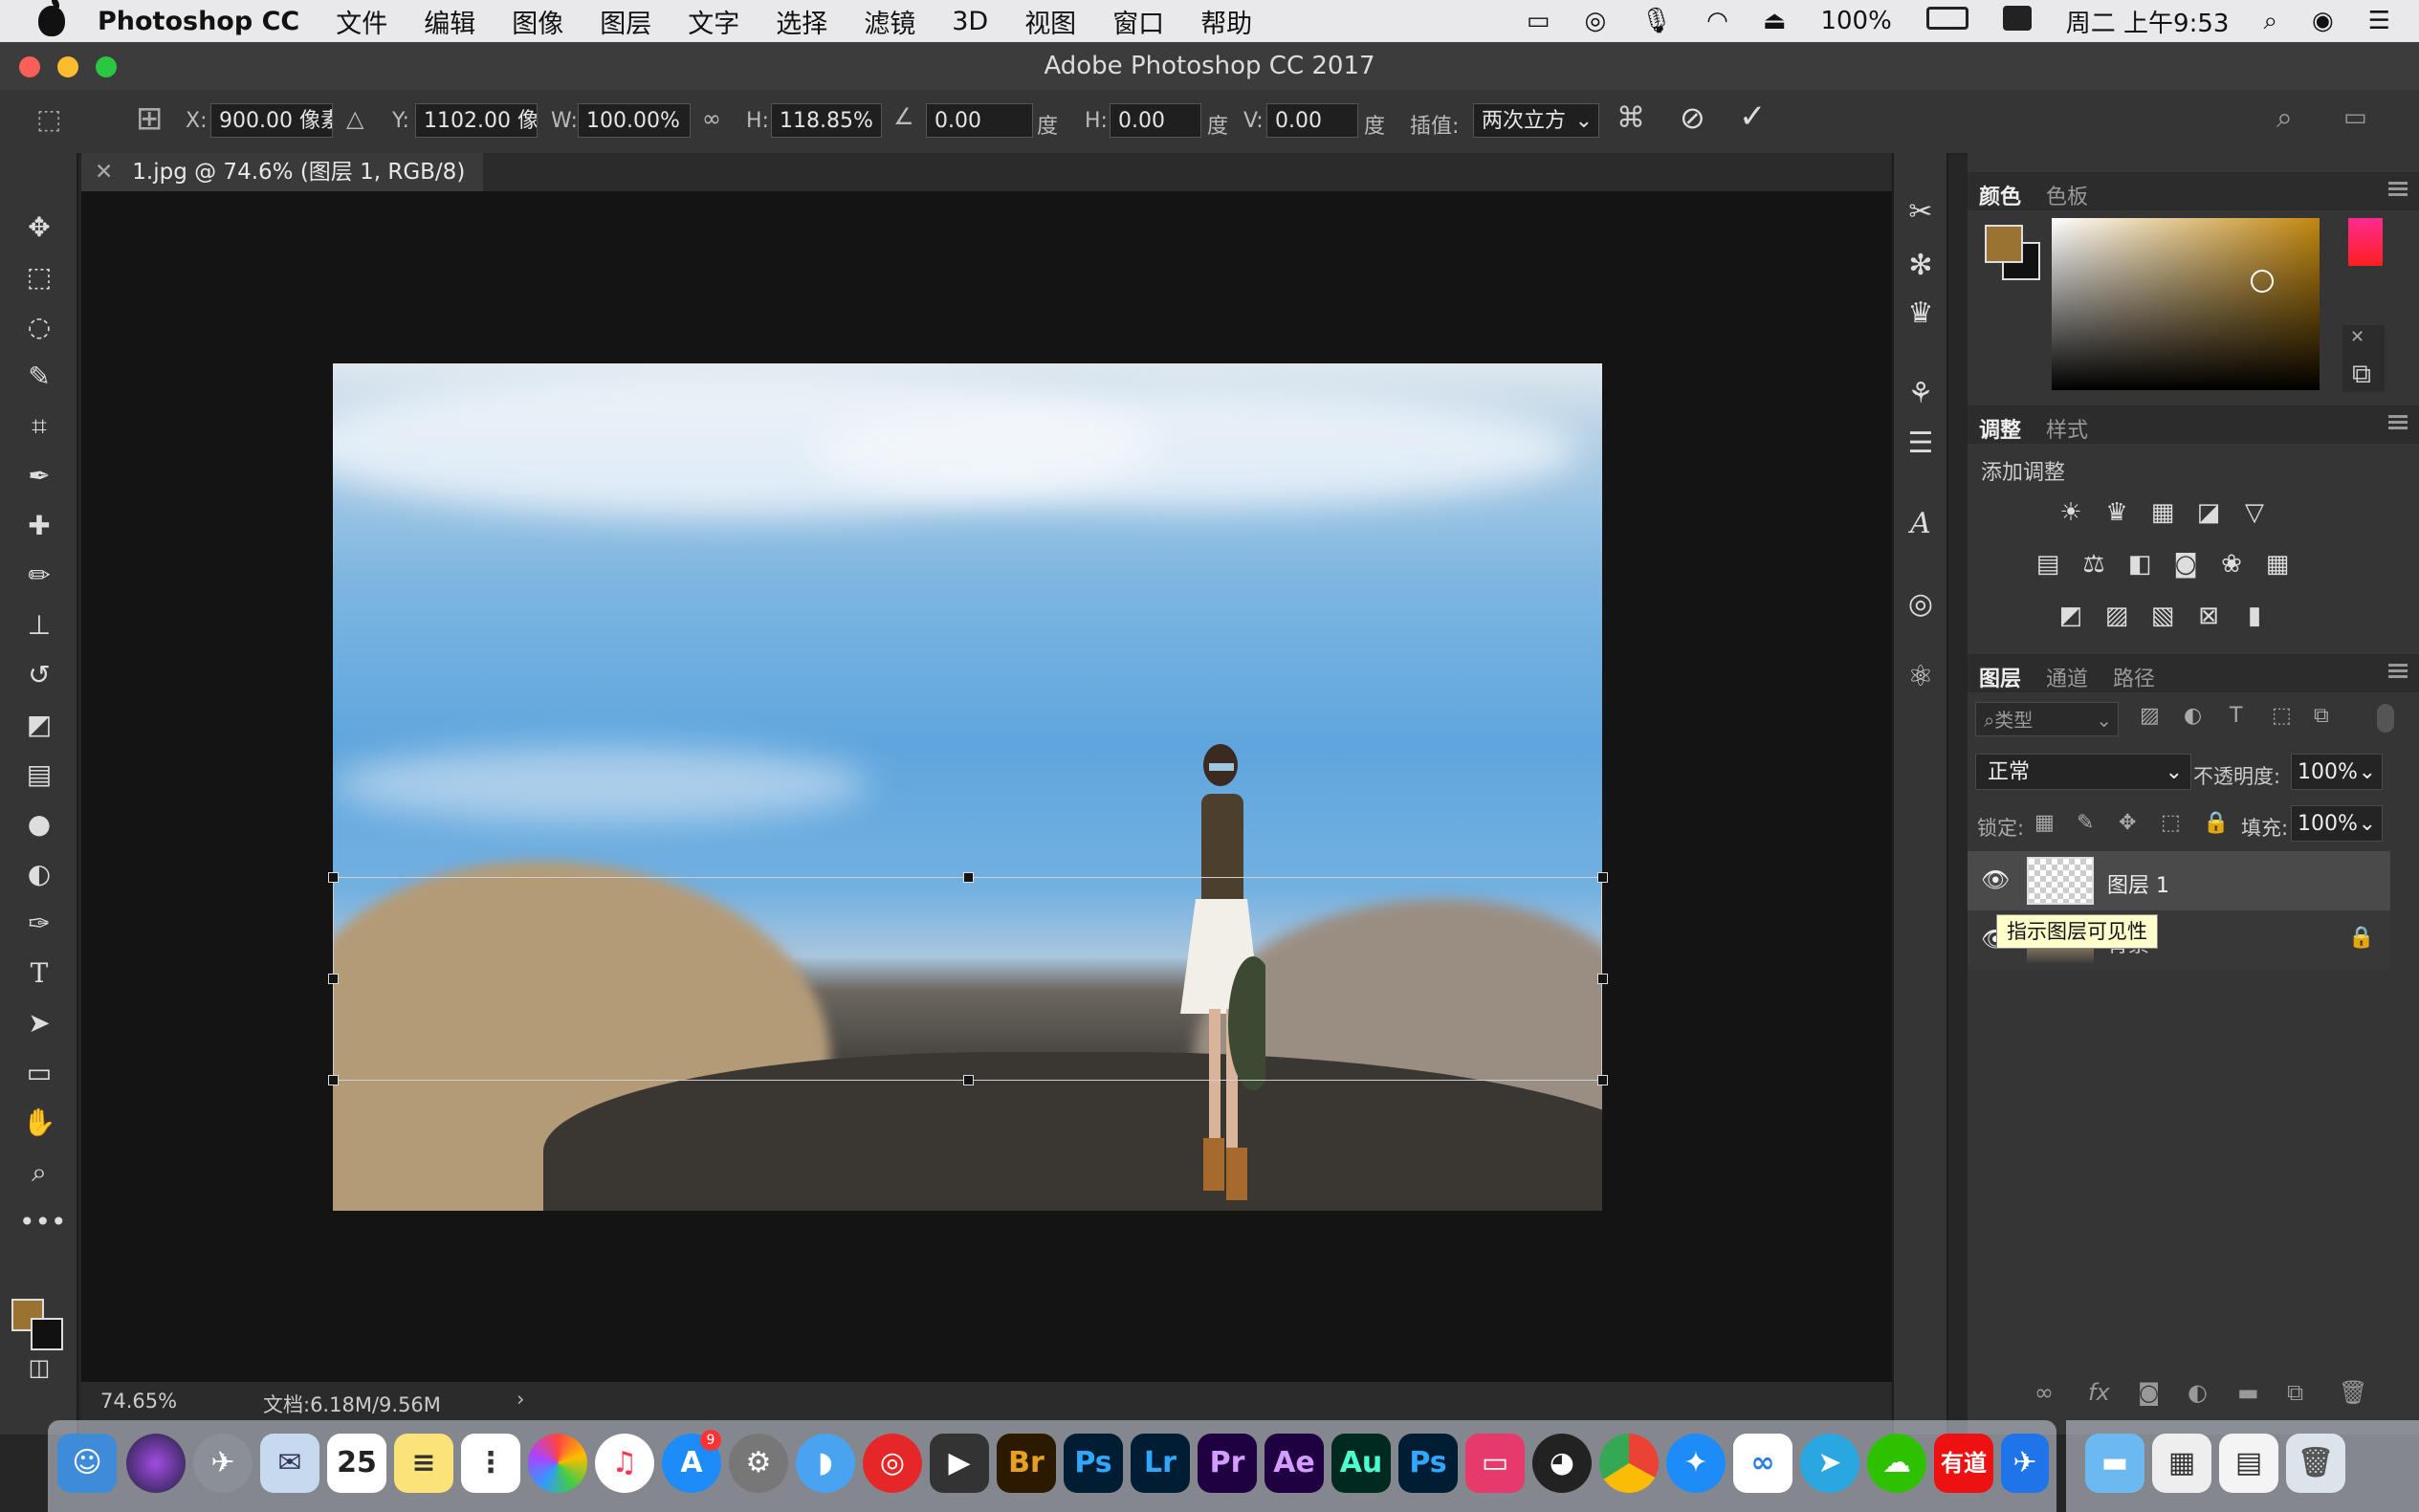 The width and height of the screenshot is (2419, 1512). Describe the element at coordinates (2208, 512) in the screenshot. I see `exposure-icon: ◪` at that location.